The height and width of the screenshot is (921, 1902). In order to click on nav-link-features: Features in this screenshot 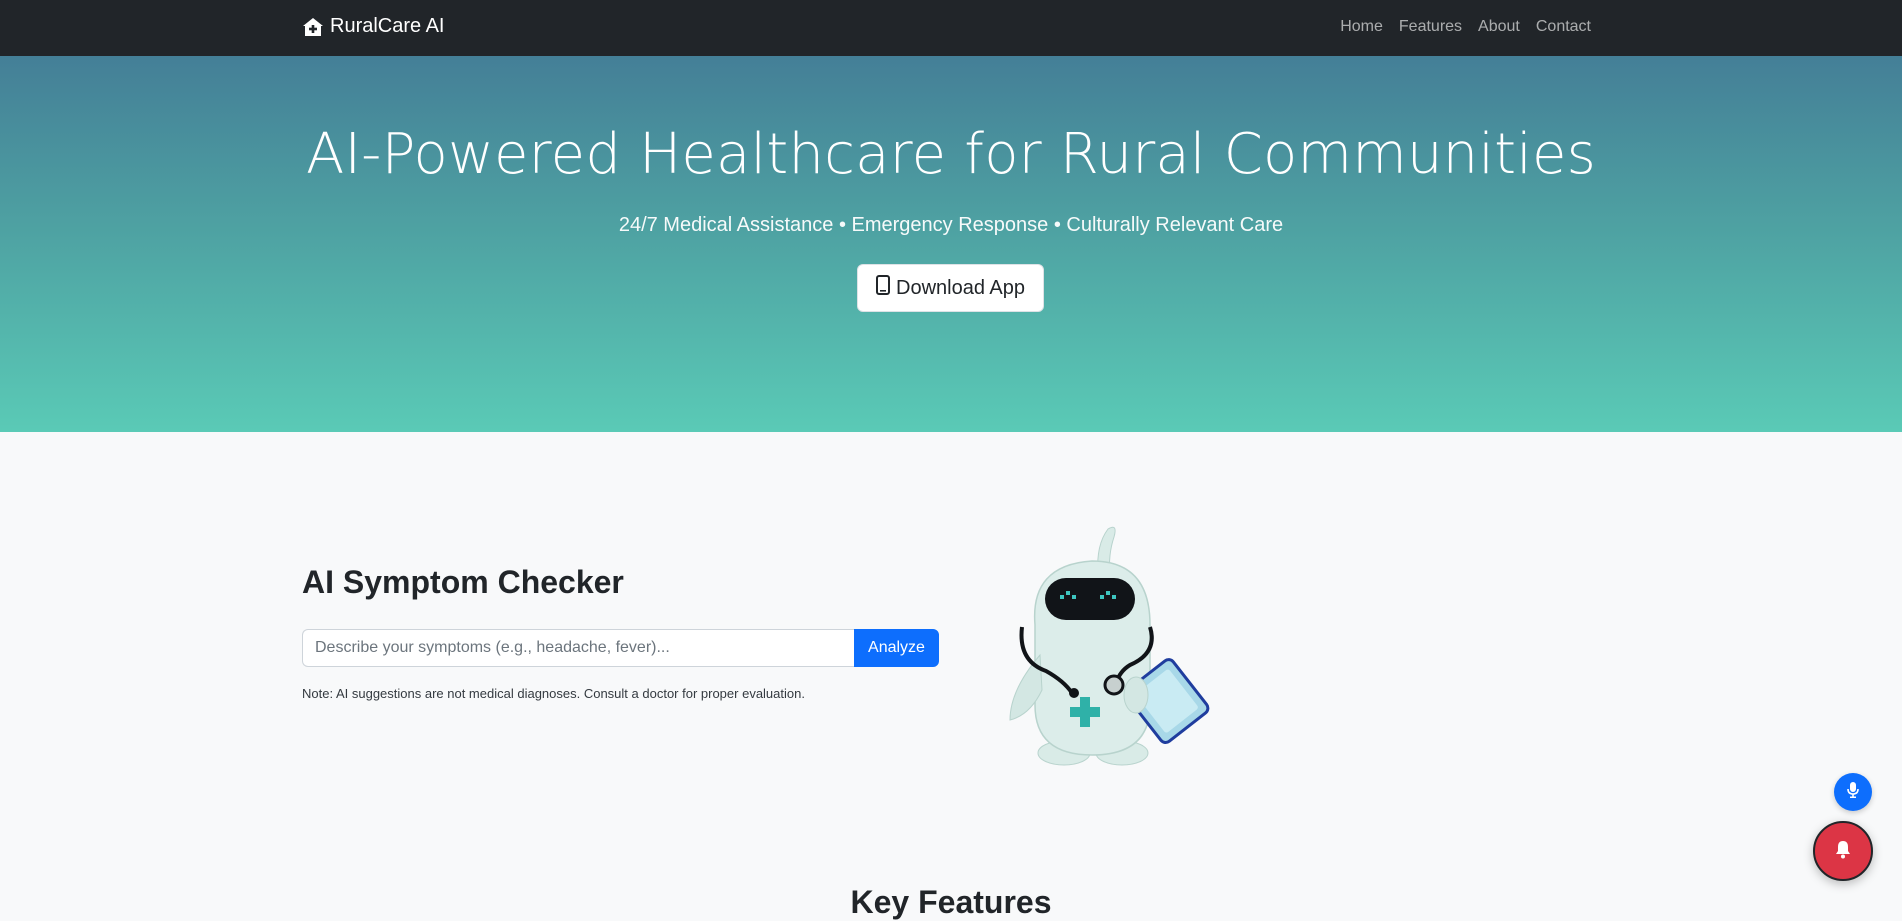, I will do `click(1430, 27)`.